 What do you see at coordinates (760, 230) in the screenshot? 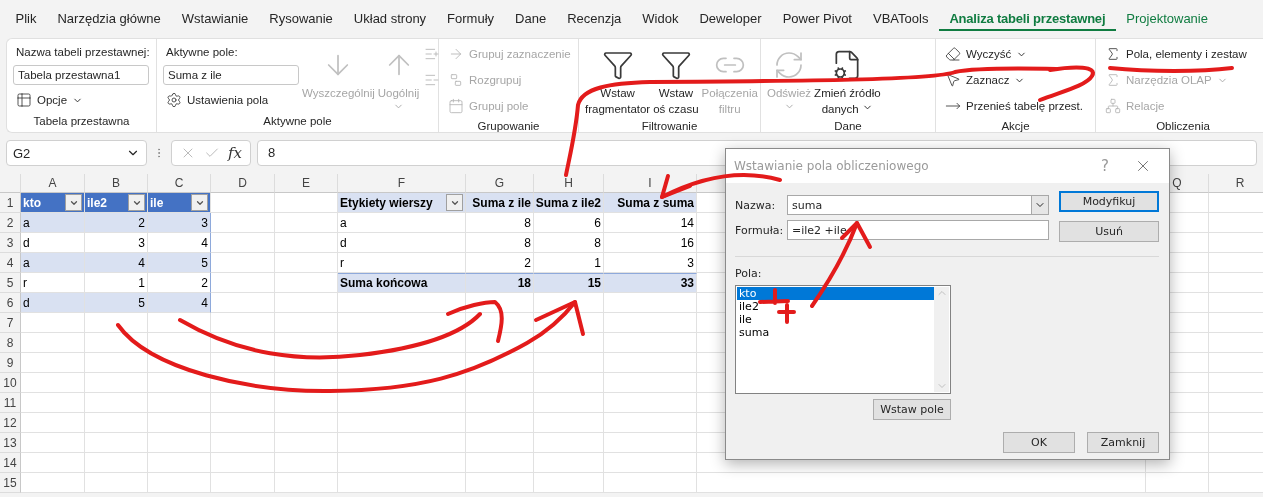
I see `field-label: Formuła:` at bounding box center [760, 230].